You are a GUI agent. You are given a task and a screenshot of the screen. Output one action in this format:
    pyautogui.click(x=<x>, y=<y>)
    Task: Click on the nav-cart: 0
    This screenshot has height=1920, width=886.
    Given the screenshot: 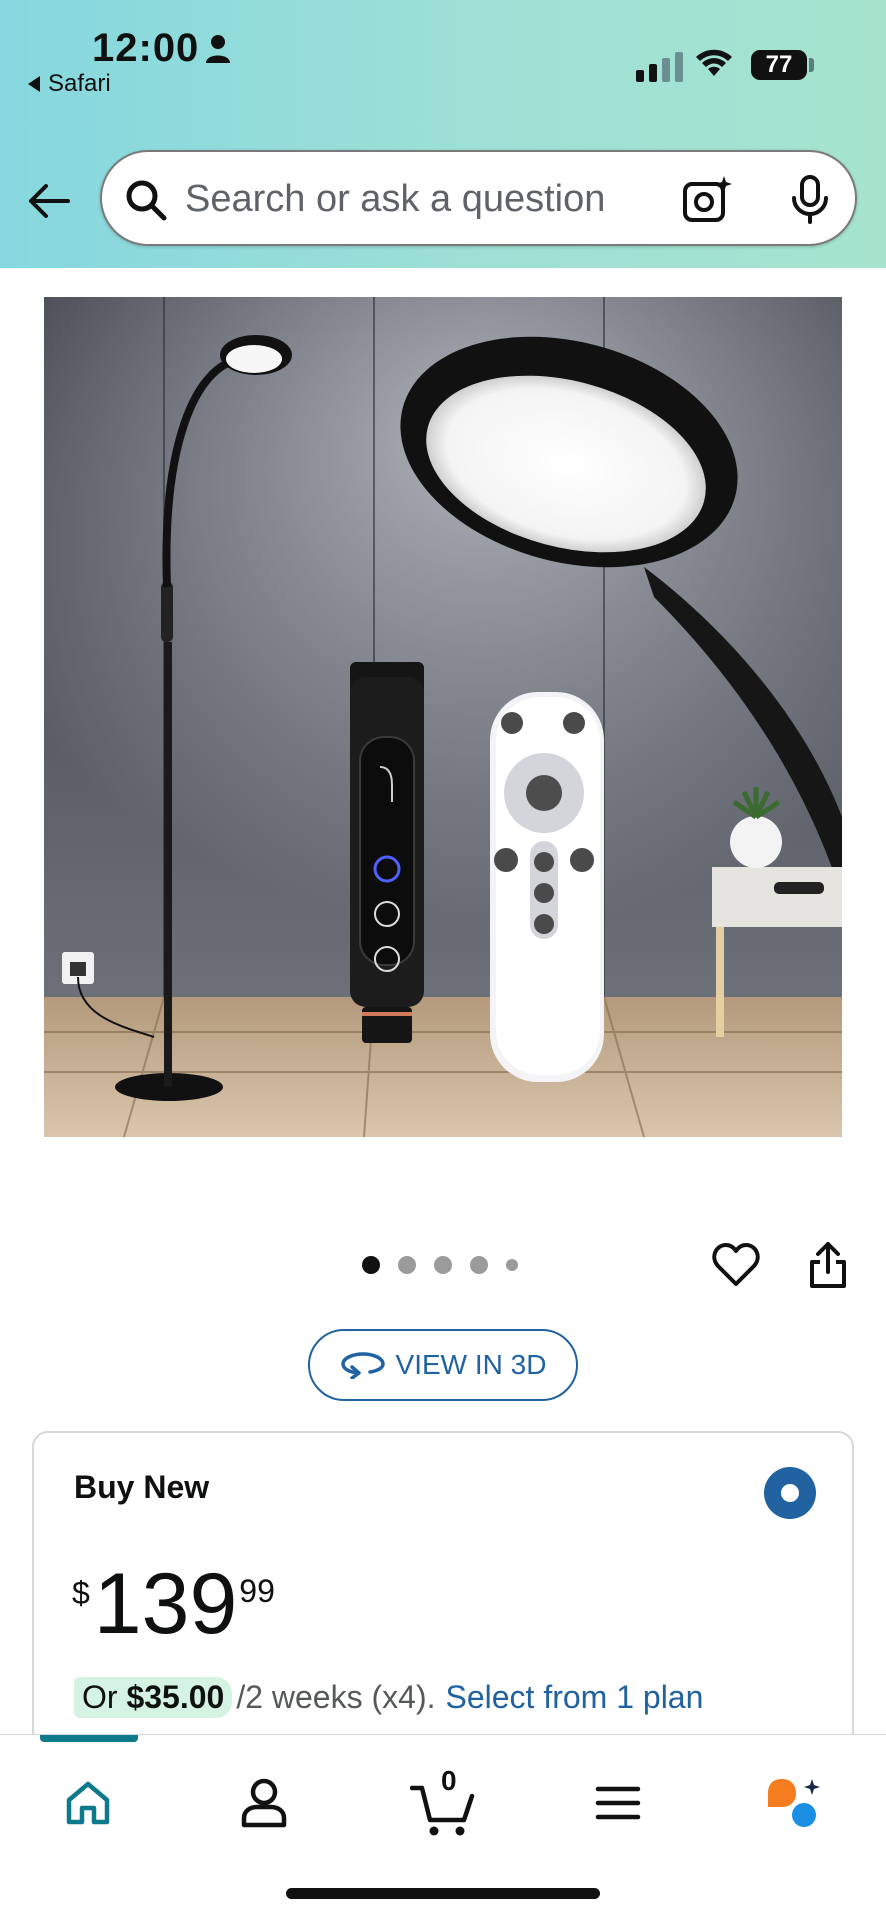 What is the action you would take?
    pyautogui.click(x=443, y=1803)
    